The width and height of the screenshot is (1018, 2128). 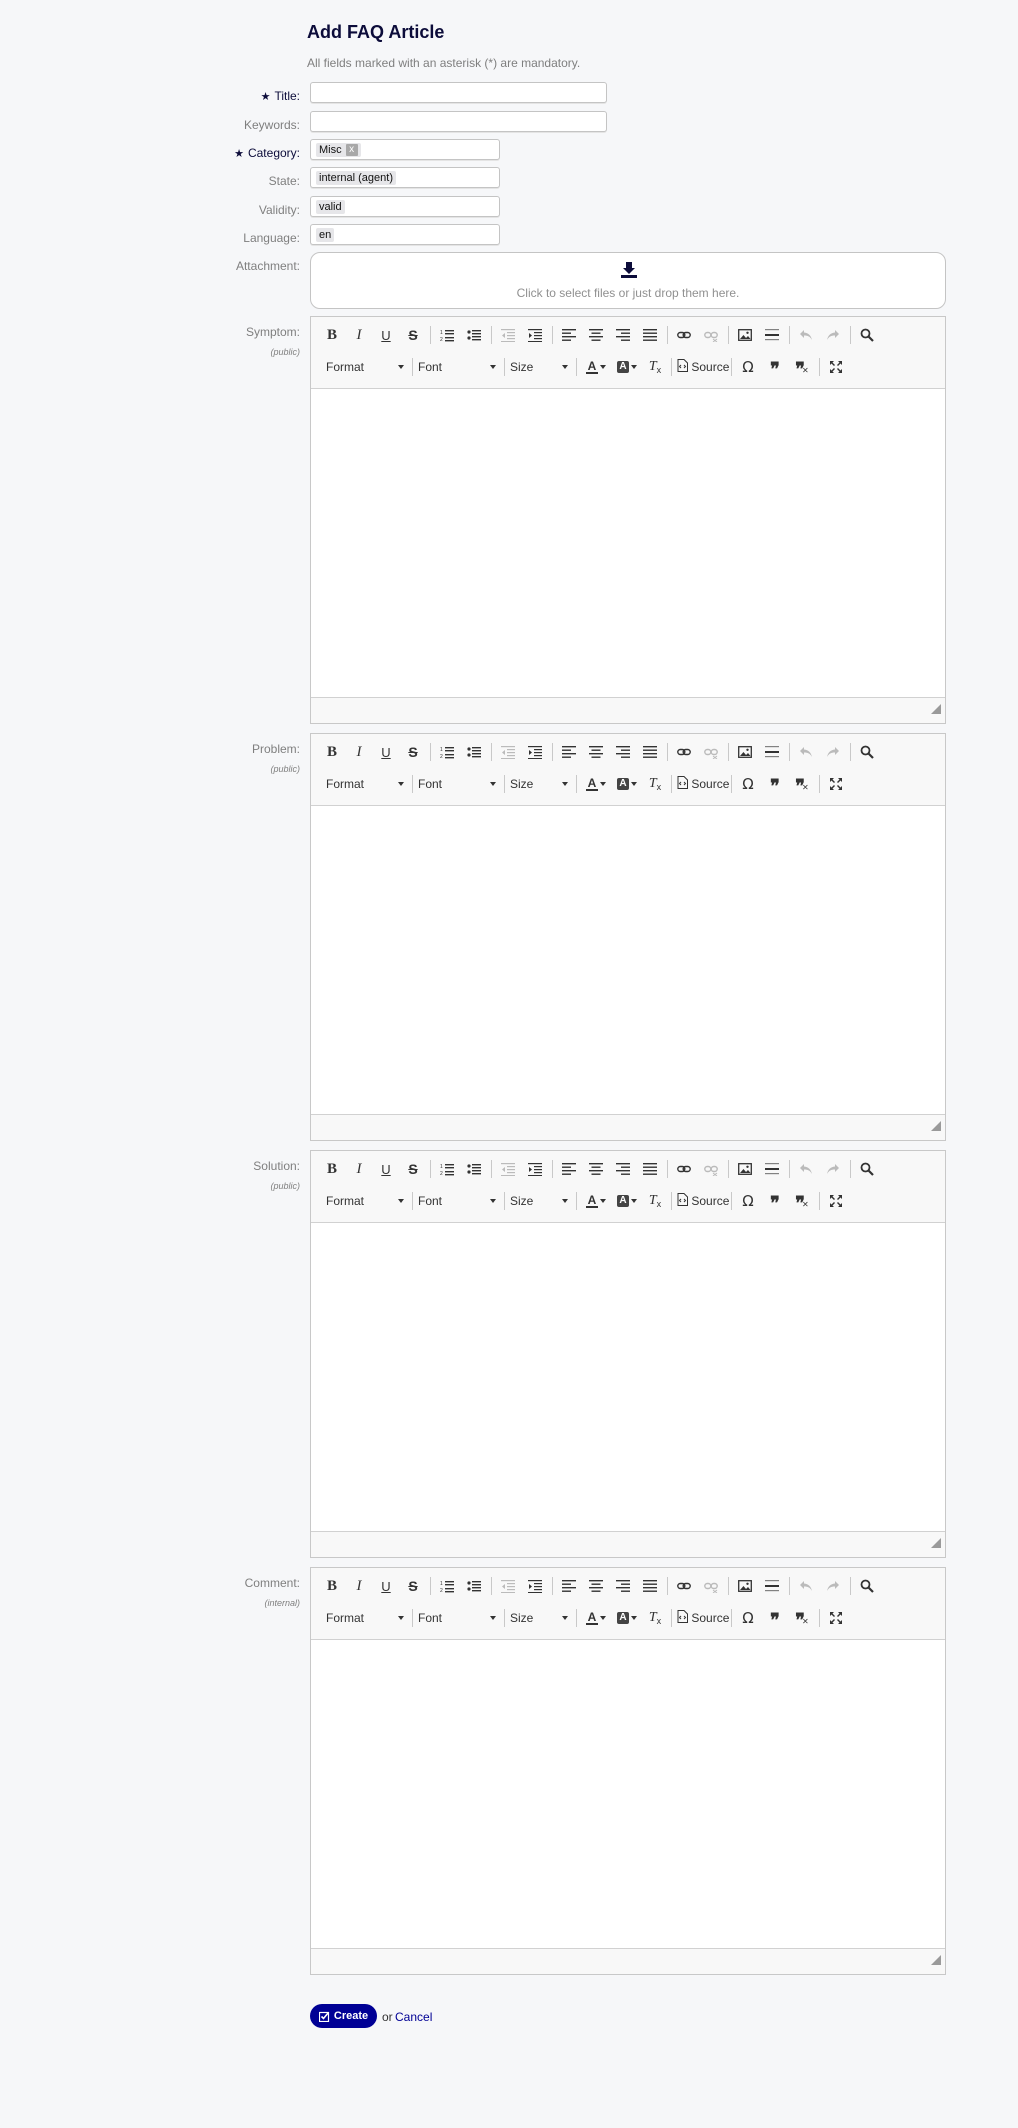 What do you see at coordinates (405, 177) in the screenshot?
I see `state-select: internal (agent)` at bounding box center [405, 177].